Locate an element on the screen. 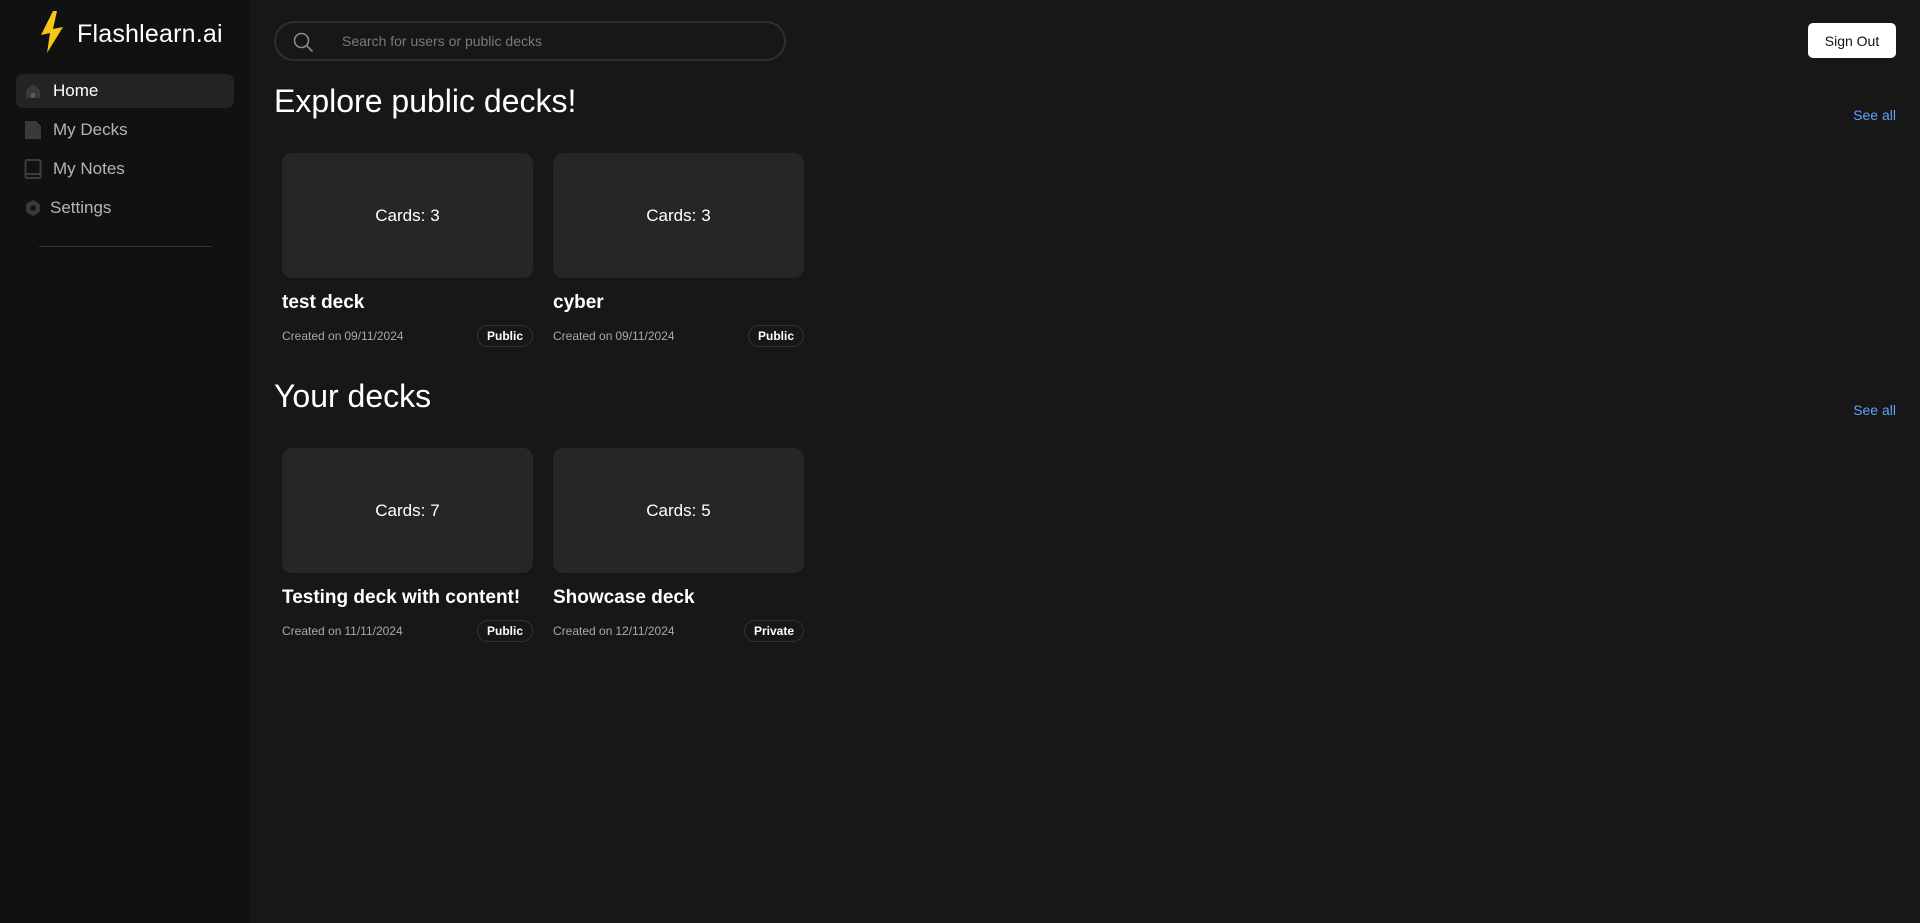 This screenshot has width=1920, height=923. visibility-badge: Private is located at coordinates (773, 631).